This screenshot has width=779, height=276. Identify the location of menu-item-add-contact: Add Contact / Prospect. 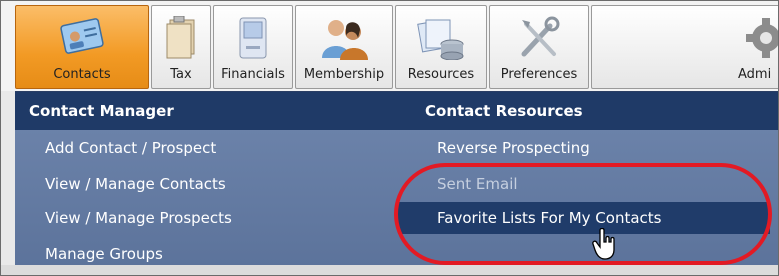
(204, 148).